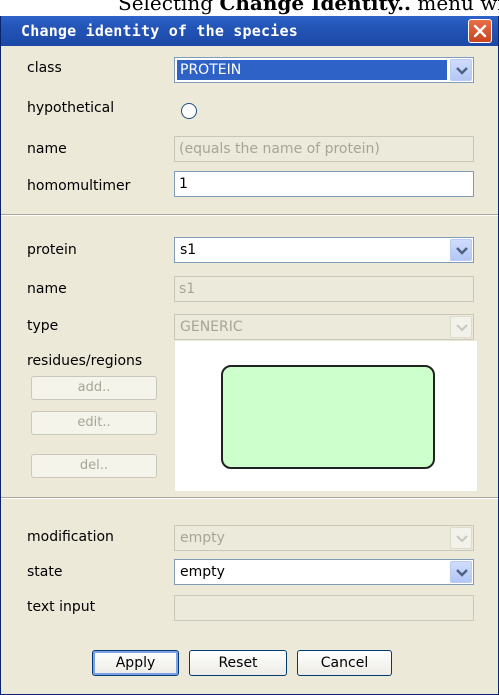 The width and height of the screenshot is (499, 695). I want to click on modification-select-value: empty, so click(202, 538).